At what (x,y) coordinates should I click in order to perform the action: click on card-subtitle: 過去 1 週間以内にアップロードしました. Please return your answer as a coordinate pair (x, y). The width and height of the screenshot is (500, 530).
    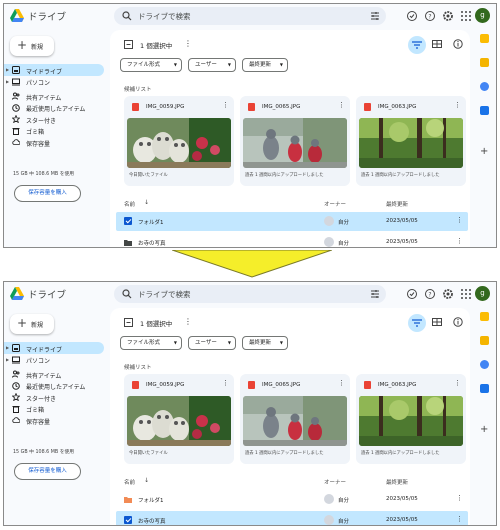
    Looking at the image, I should click on (400, 453).